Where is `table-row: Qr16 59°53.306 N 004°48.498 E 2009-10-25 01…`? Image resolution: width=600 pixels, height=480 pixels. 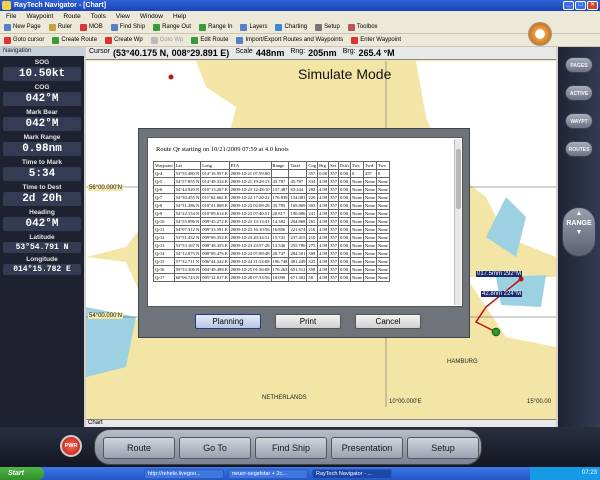
table-row: Qr16 59°53.306 N 004°48.498 E 2009-10-25 01… is located at coordinates (271, 269).